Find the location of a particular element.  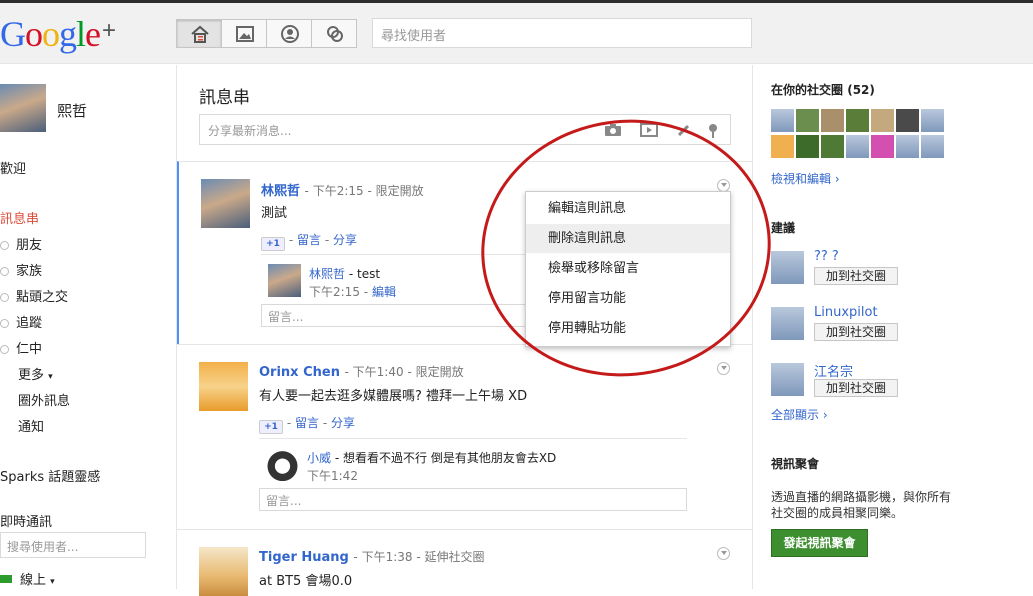

circles-icon is located at coordinates (335, 34).